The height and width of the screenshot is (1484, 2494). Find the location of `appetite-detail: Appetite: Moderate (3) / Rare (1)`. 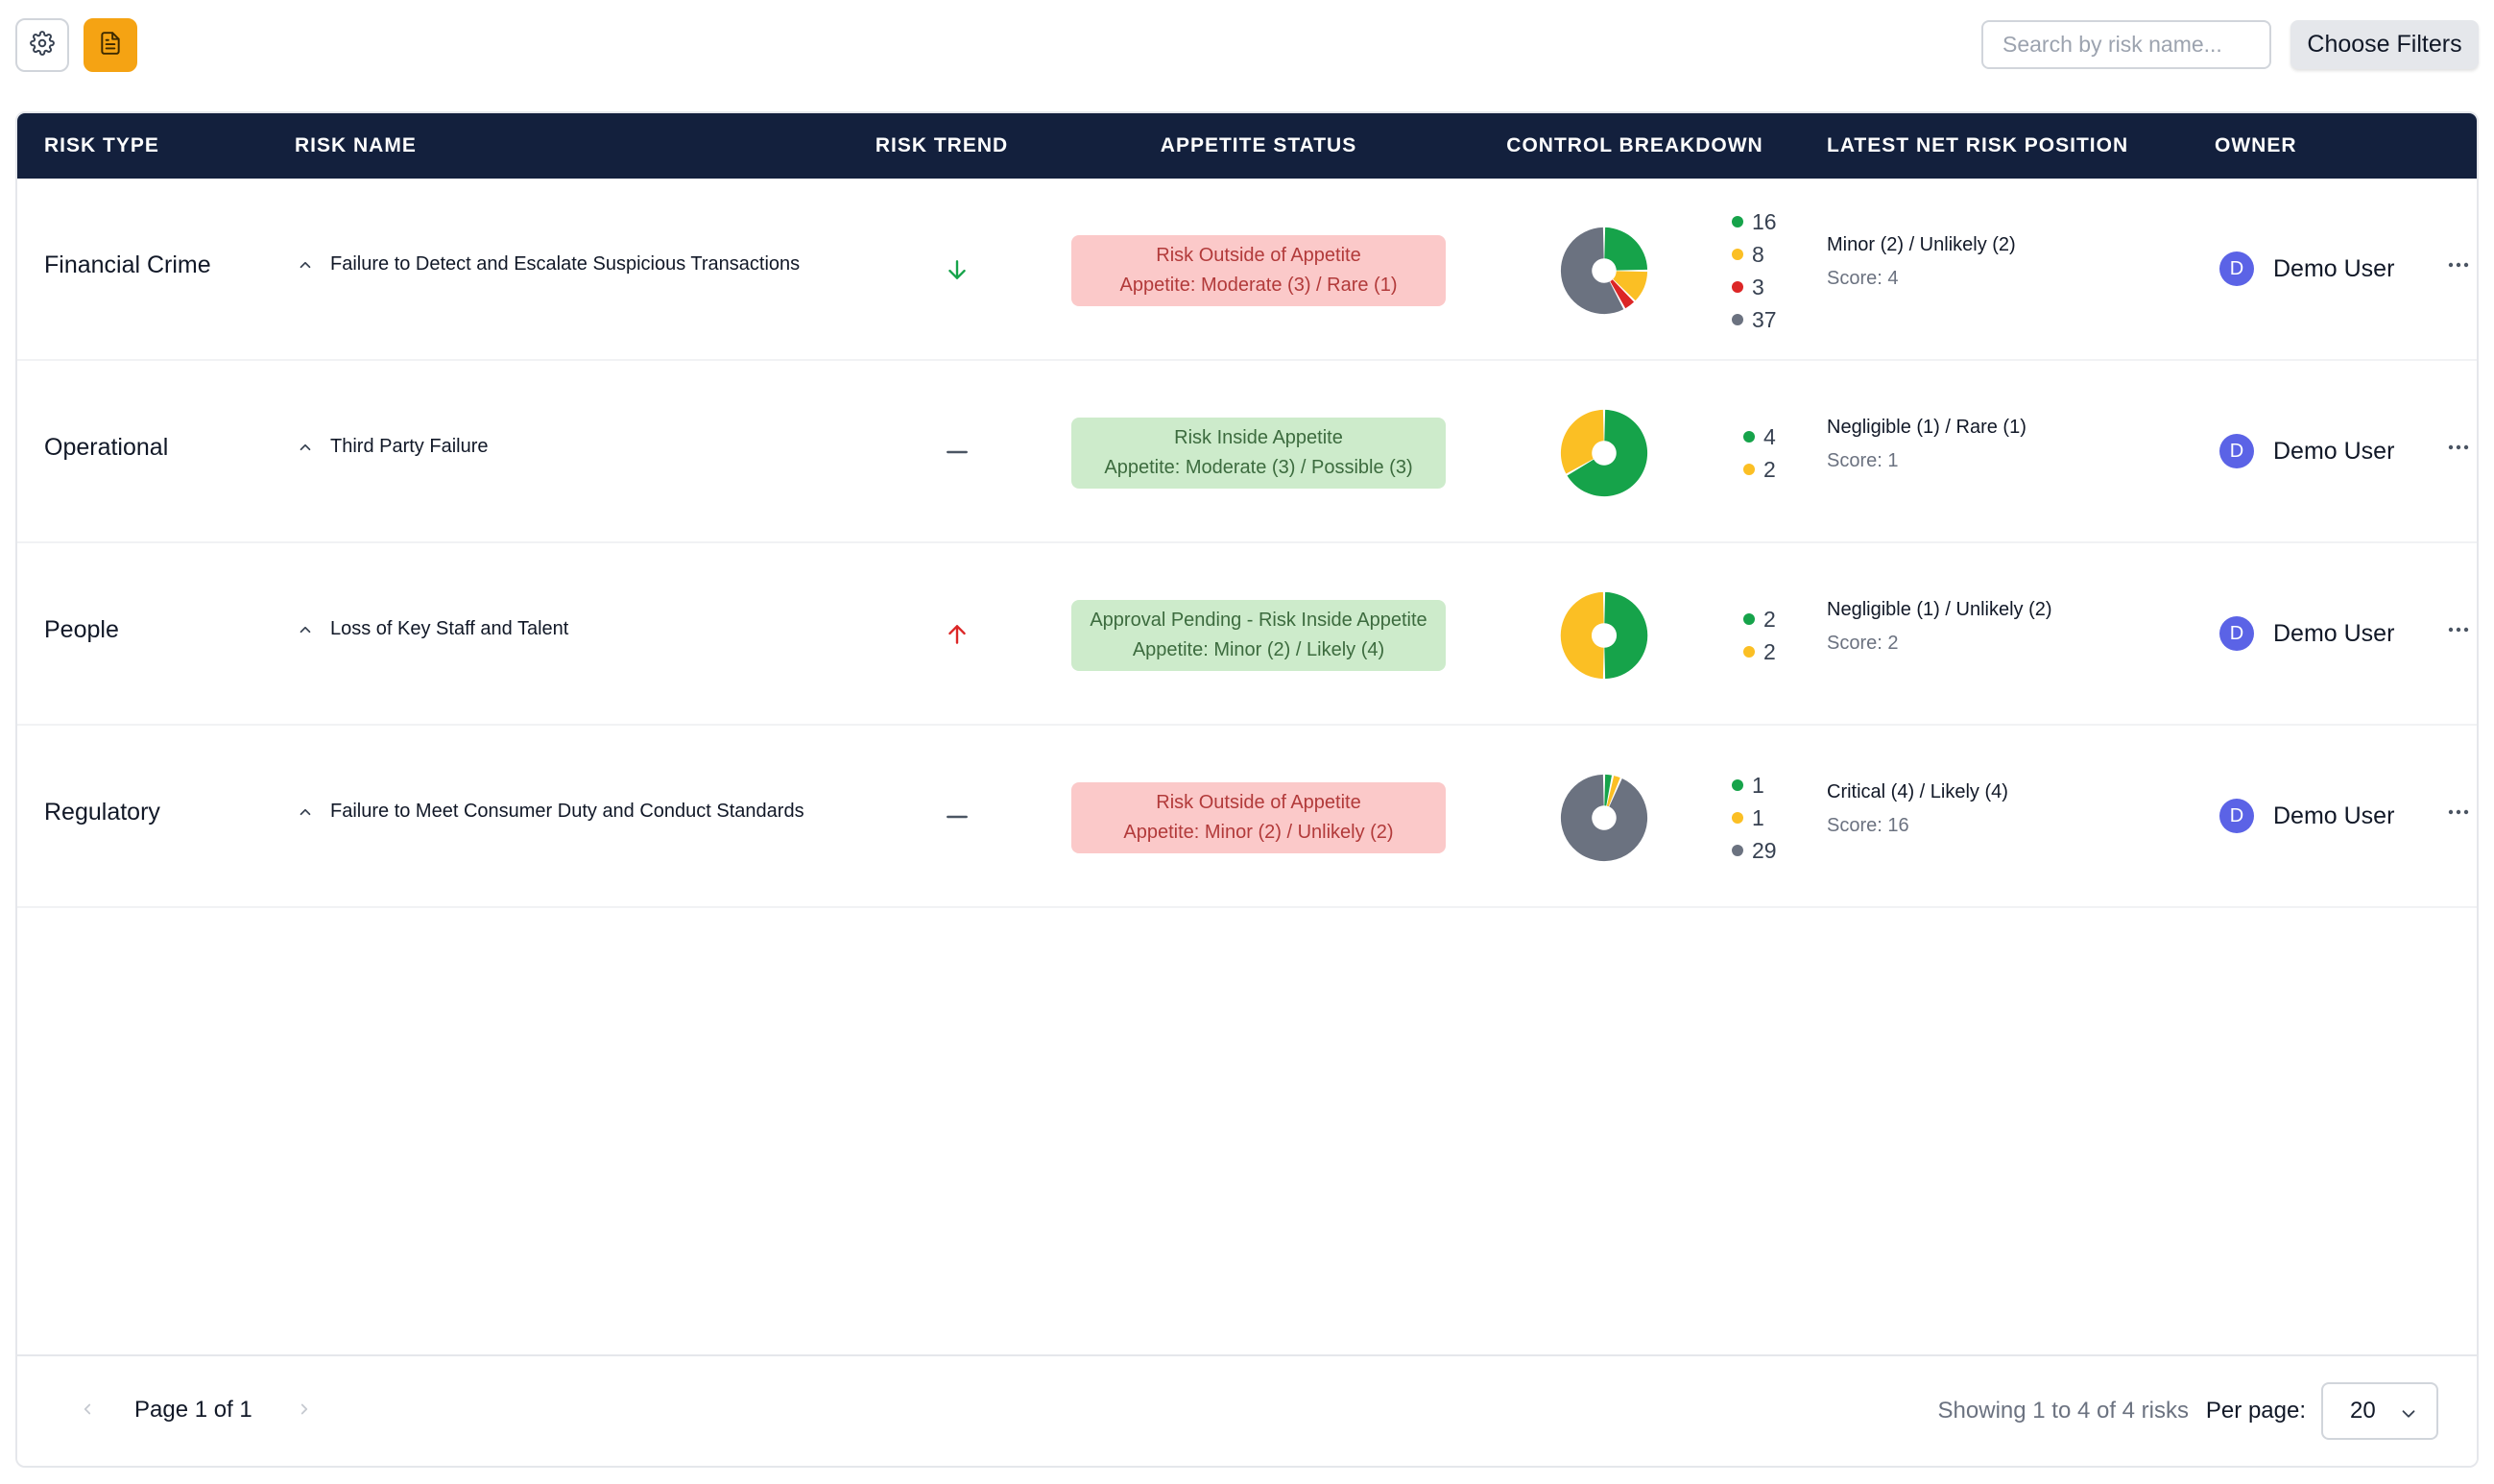

appetite-detail: Appetite: Moderate (3) / Rare (1) is located at coordinates (1258, 286).